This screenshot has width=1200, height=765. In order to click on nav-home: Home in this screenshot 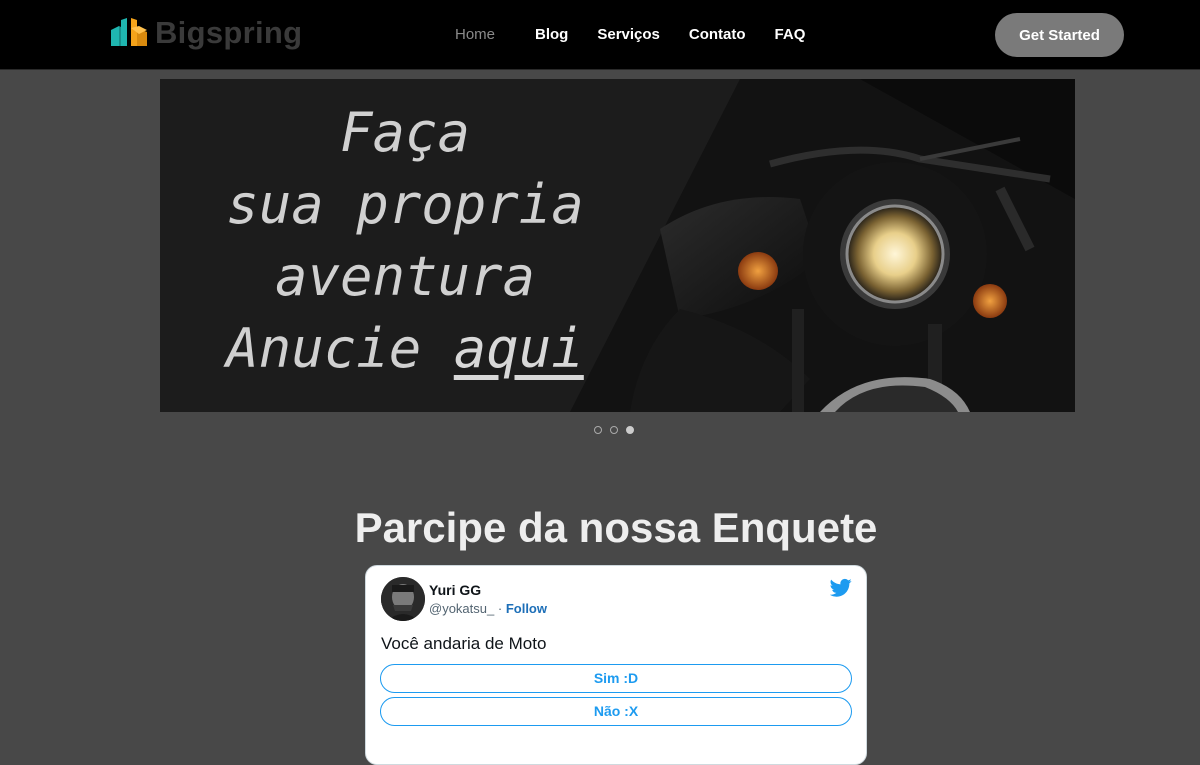, I will do `click(475, 34)`.